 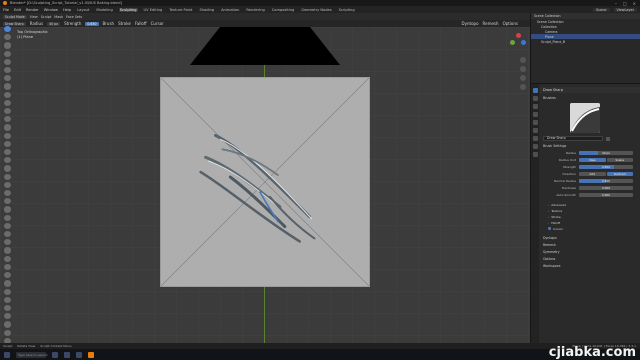 What do you see at coordinates (74, 17) in the screenshot?
I see `menu-face-sets: Face Sets` at bounding box center [74, 17].